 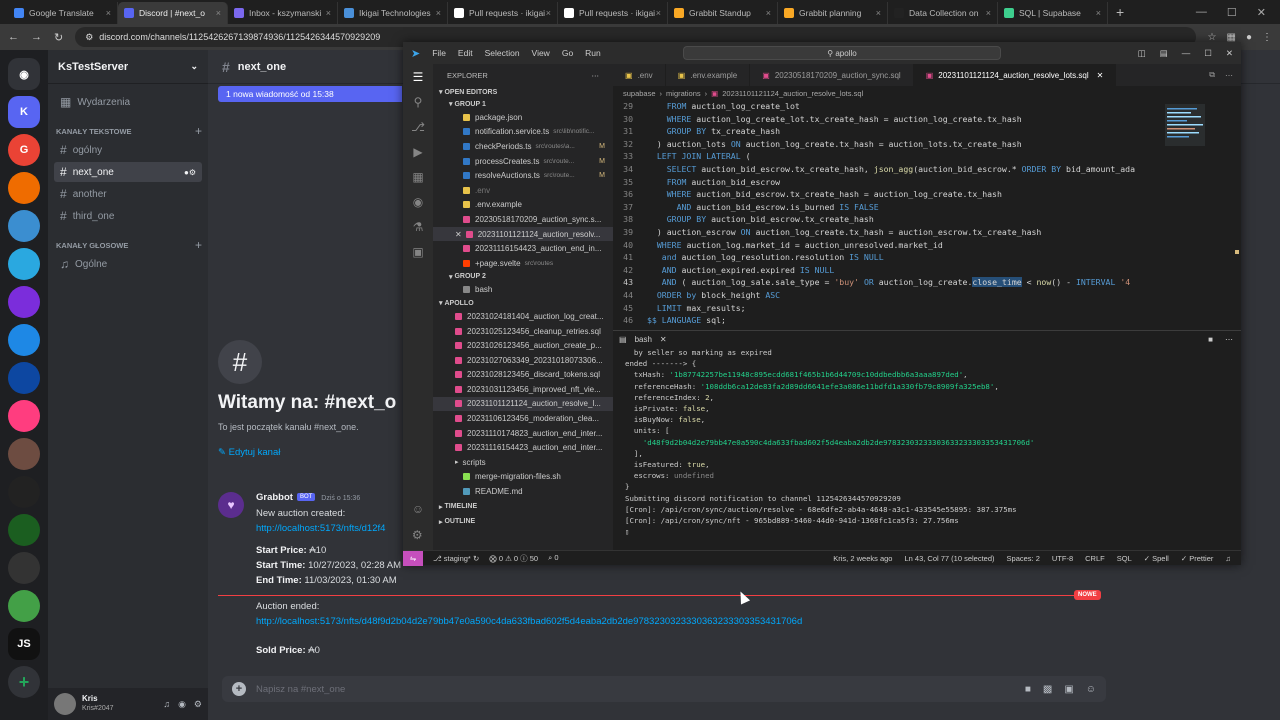 What do you see at coordinates (1228, 558) in the screenshot?
I see `bell-icon: ♫` at bounding box center [1228, 558].